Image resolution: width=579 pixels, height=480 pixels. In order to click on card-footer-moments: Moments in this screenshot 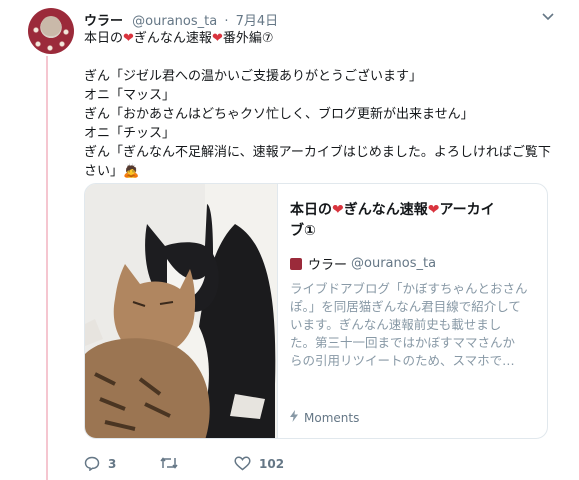, I will do `click(324, 417)`.